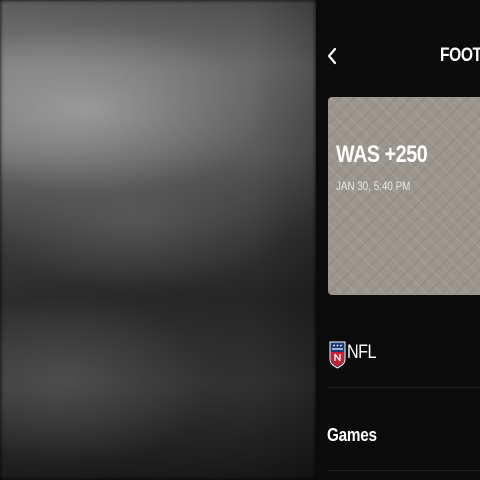 The image size is (480, 480). Describe the element at coordinates (362, 352) in the screenshot. I see `menu-item-label: NFL` at that location.